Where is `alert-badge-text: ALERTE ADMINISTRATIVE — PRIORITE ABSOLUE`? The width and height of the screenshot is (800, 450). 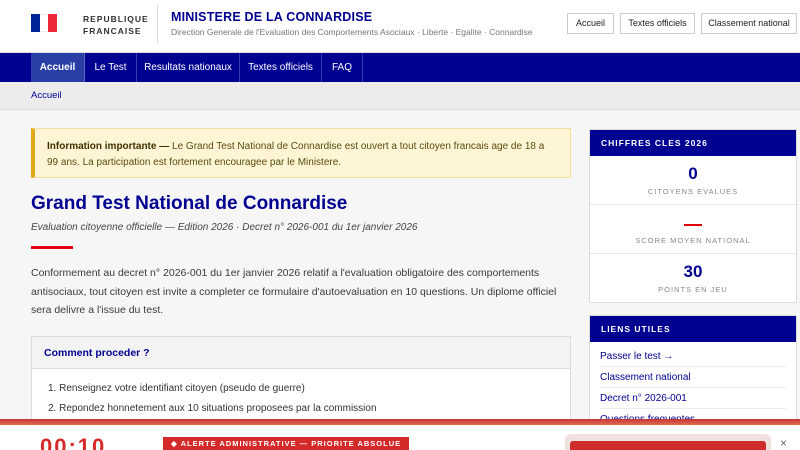 alert-badge-text: ALERTE ADMINISTRATIVE — PRIORITE ABSOLUE is located at coordinates (291, 443).